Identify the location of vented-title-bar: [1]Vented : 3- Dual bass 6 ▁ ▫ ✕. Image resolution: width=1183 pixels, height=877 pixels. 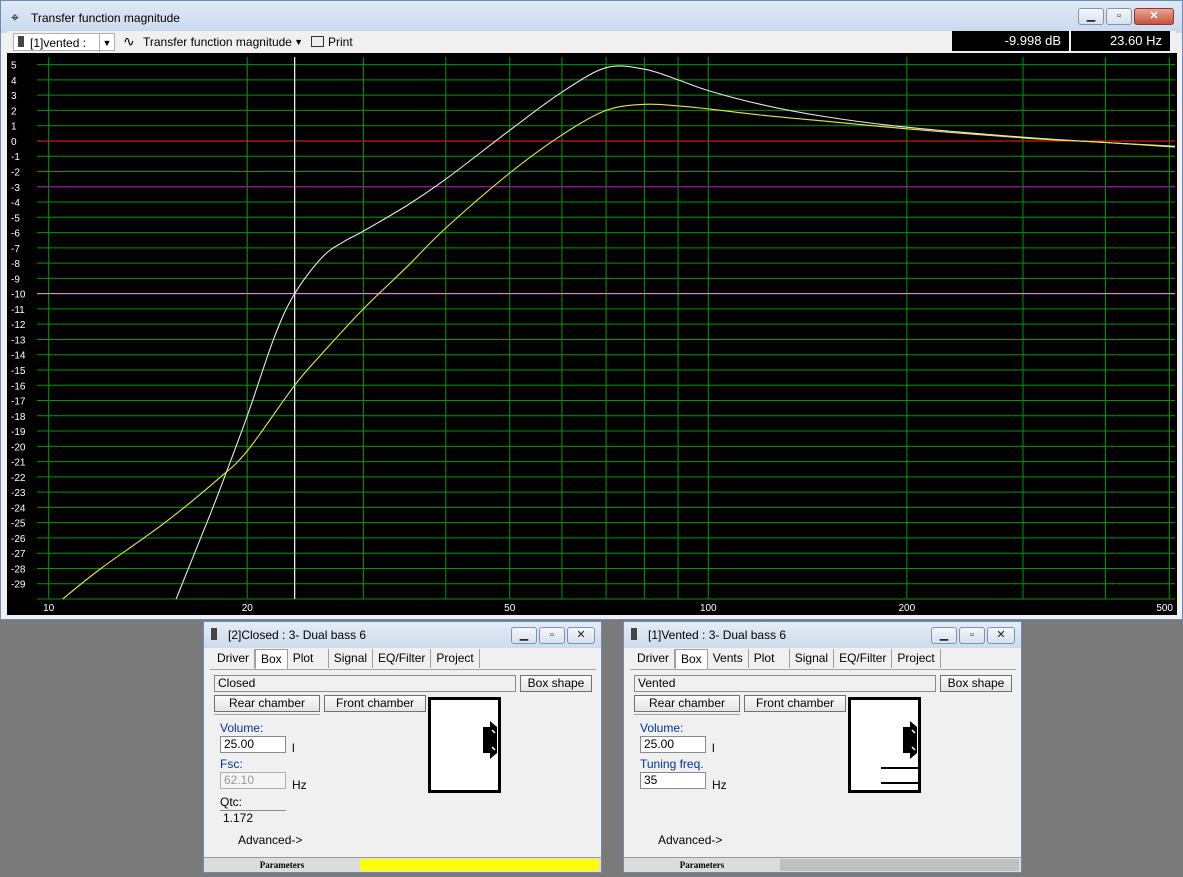
(822, 635).